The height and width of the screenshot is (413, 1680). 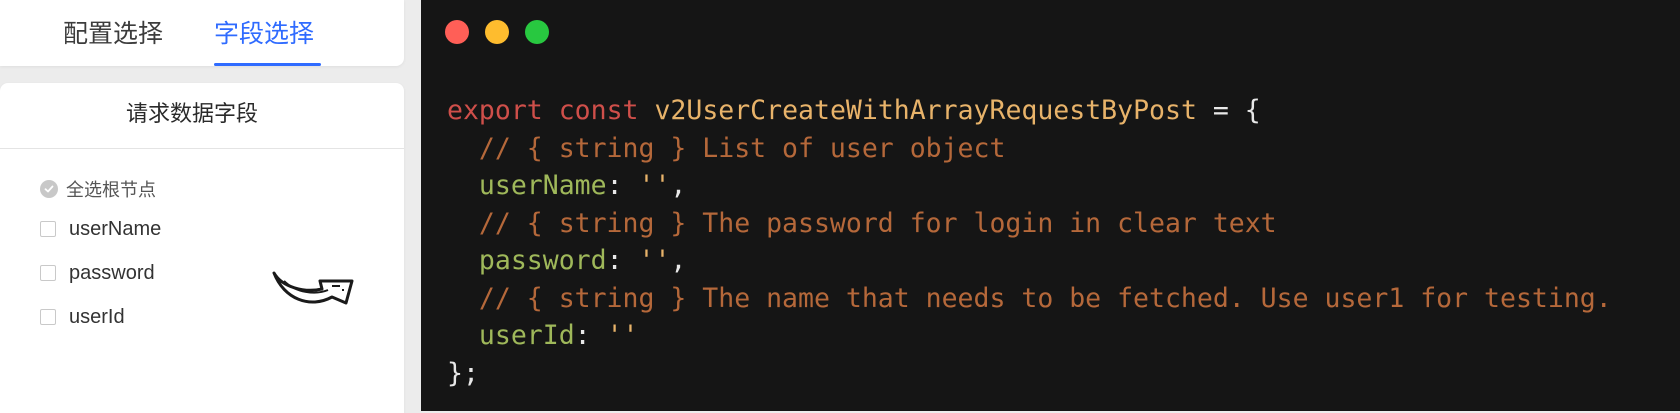 What do you see at coordinates (264, 34) in the screenshot?
I see `tab-field-select: 字段选择` at bounding box center [264, 34].